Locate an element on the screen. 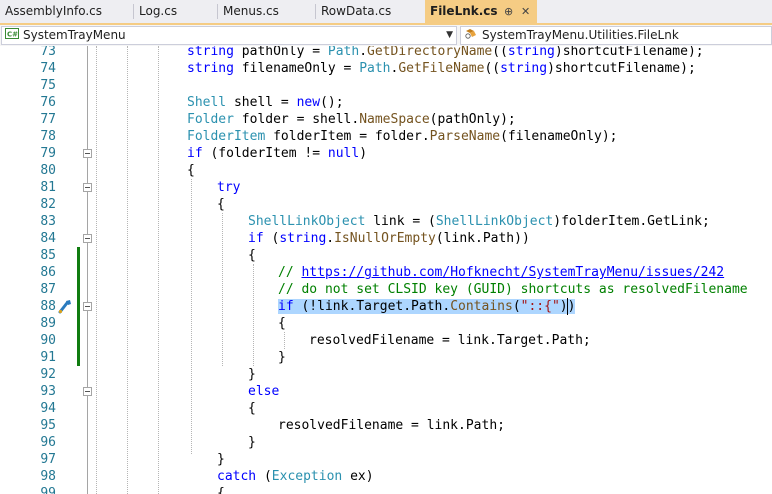 Image resolution: width=772 pixels, height=494 pixels. line-number: 91 is located at coordinates (48, 357).